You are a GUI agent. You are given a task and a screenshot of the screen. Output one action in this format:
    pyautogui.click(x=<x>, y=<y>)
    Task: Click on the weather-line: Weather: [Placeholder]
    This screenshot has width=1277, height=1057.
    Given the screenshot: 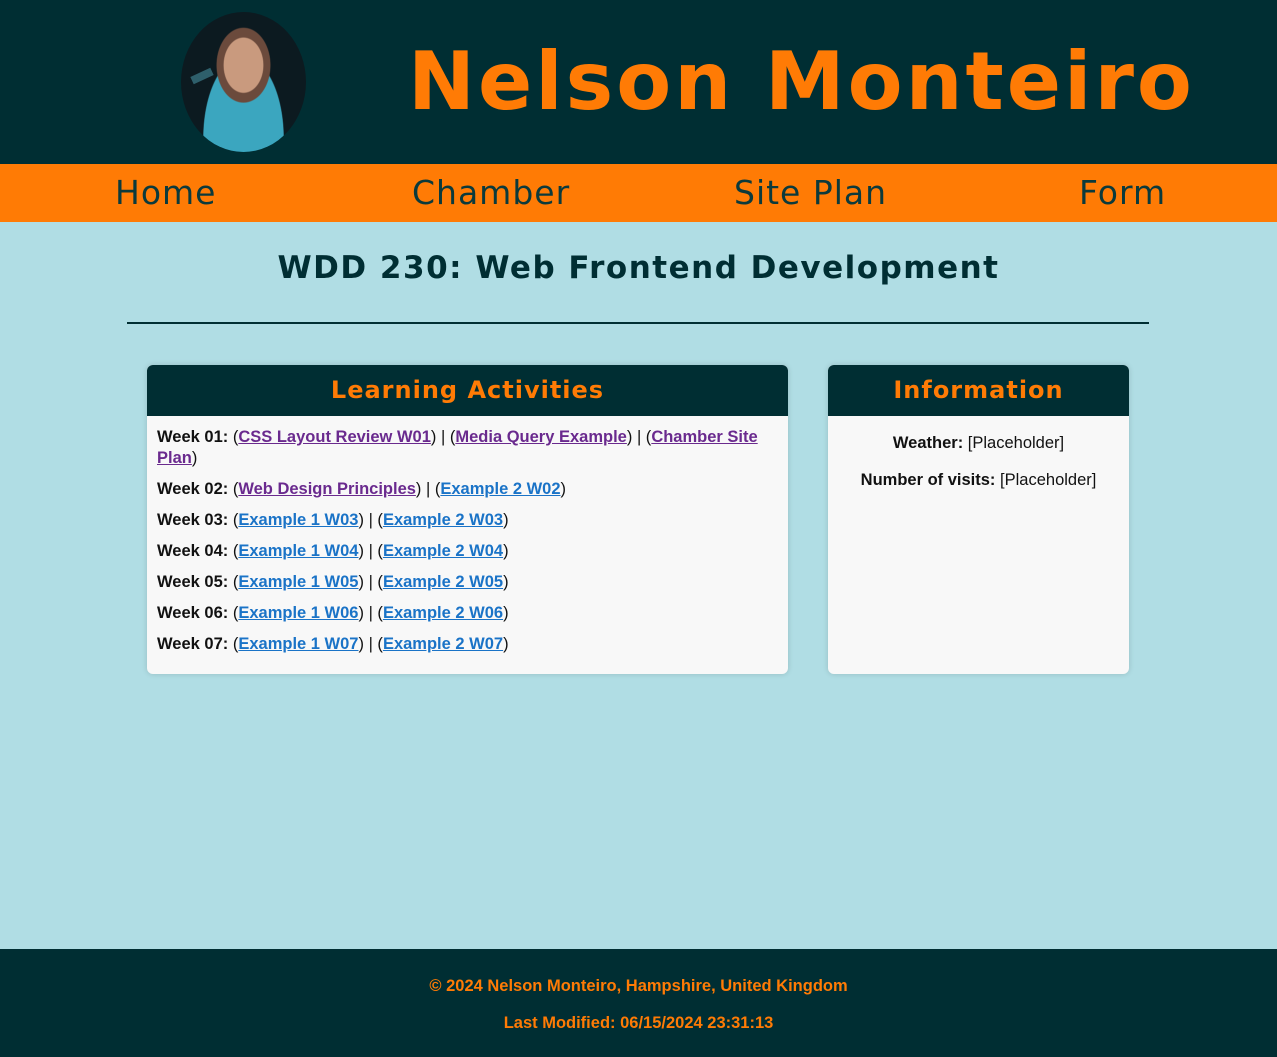 What is the action you would take?
    pyautogui.click(x=978, y=443)
    